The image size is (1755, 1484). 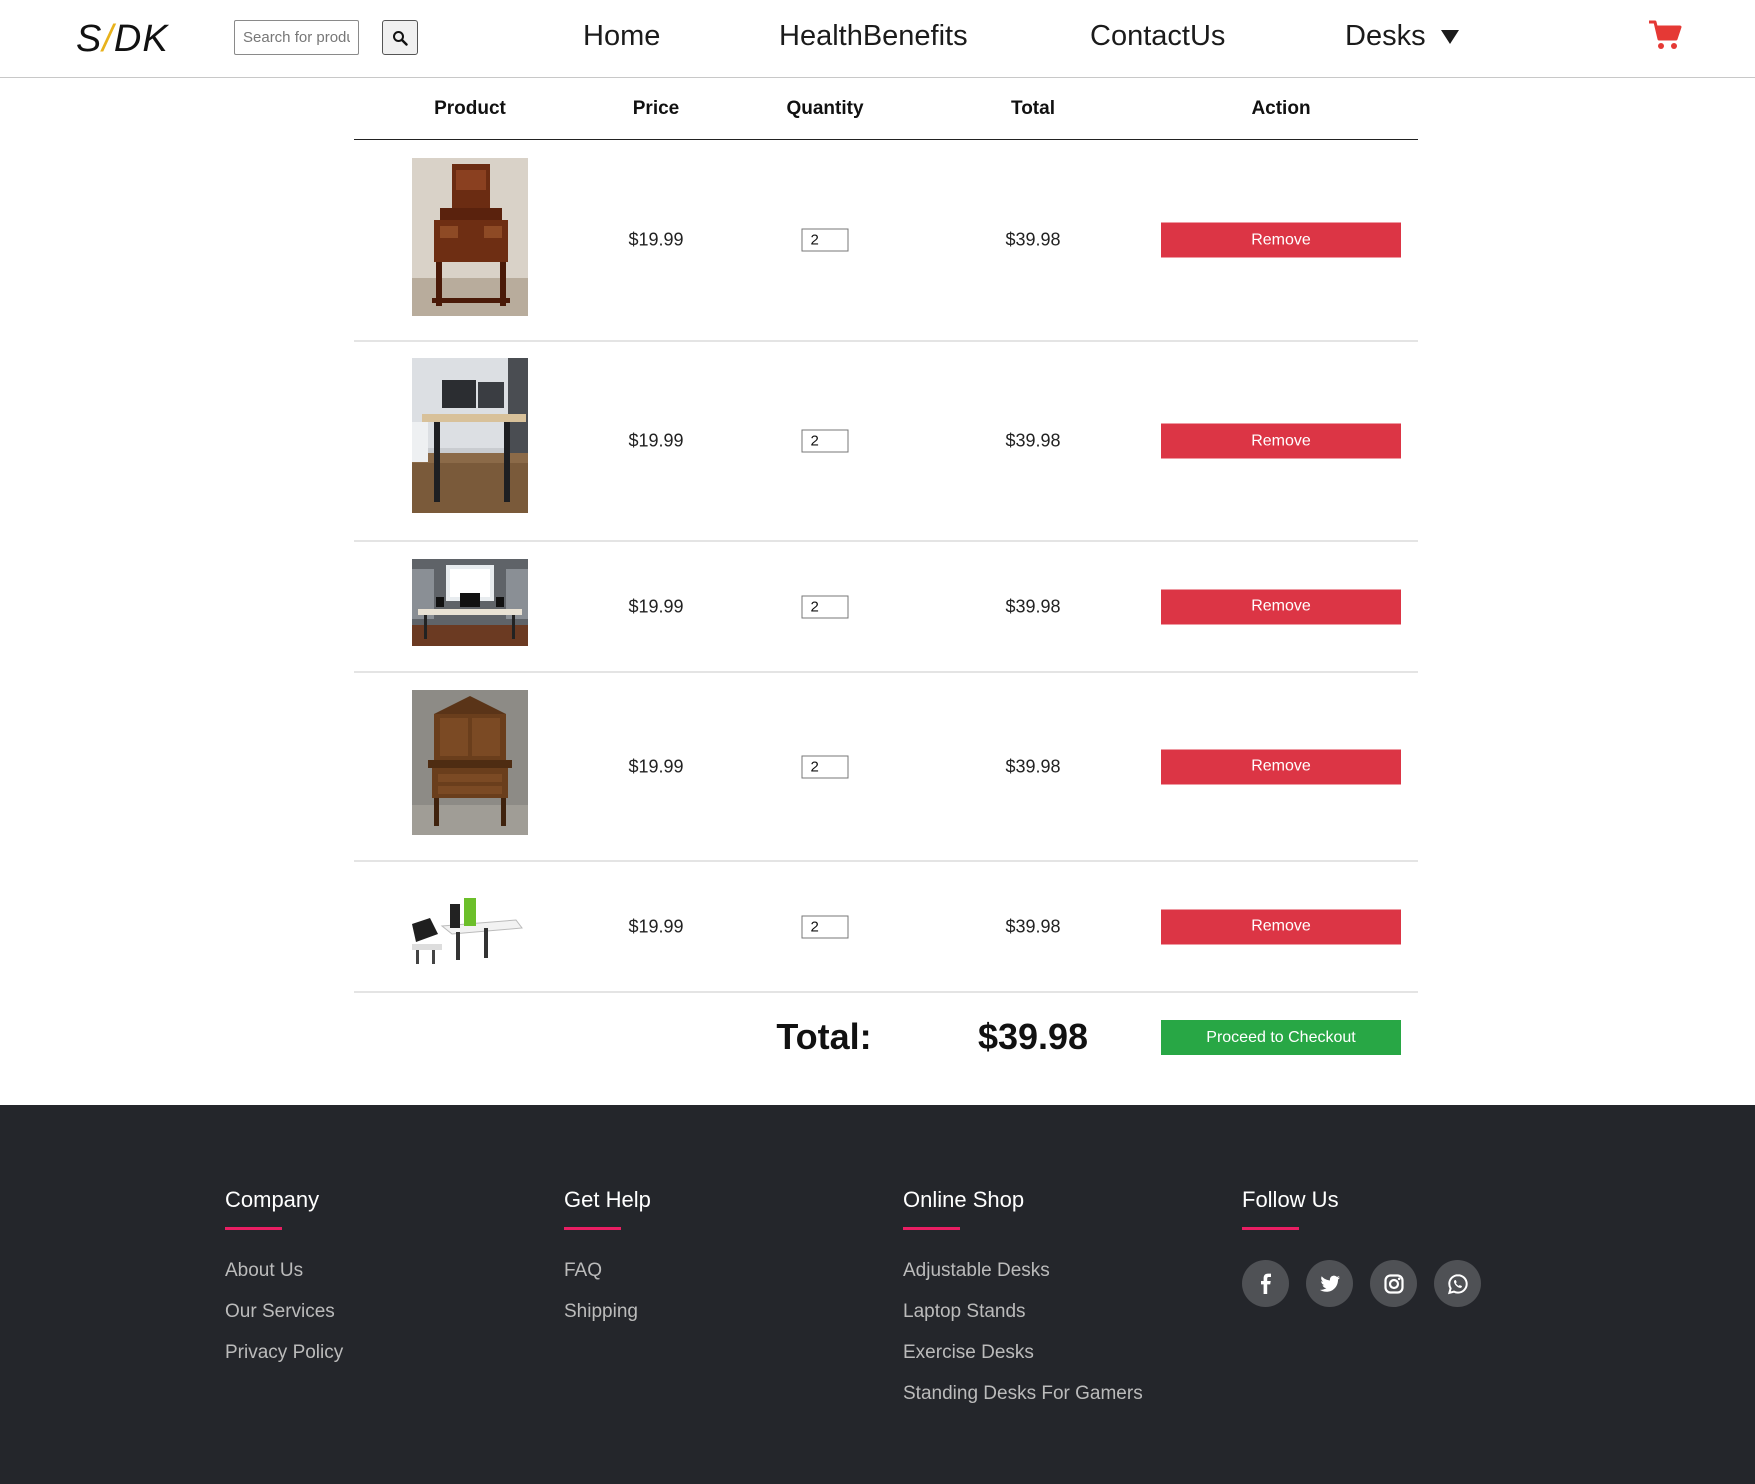 What do you see at coordinates (1361, 1247) in the screenshot?
I see `footer-column-follow-us: Follow Us` at bounding box center [1361, 1247].